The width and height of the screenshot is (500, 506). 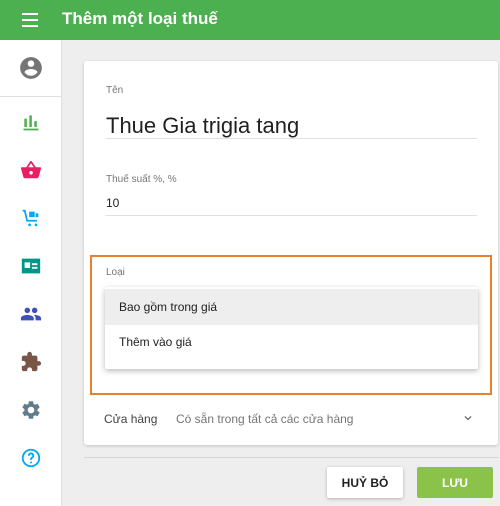 I want to click on page-title: Thêm một loại thuế, so click(x=140, y=18).